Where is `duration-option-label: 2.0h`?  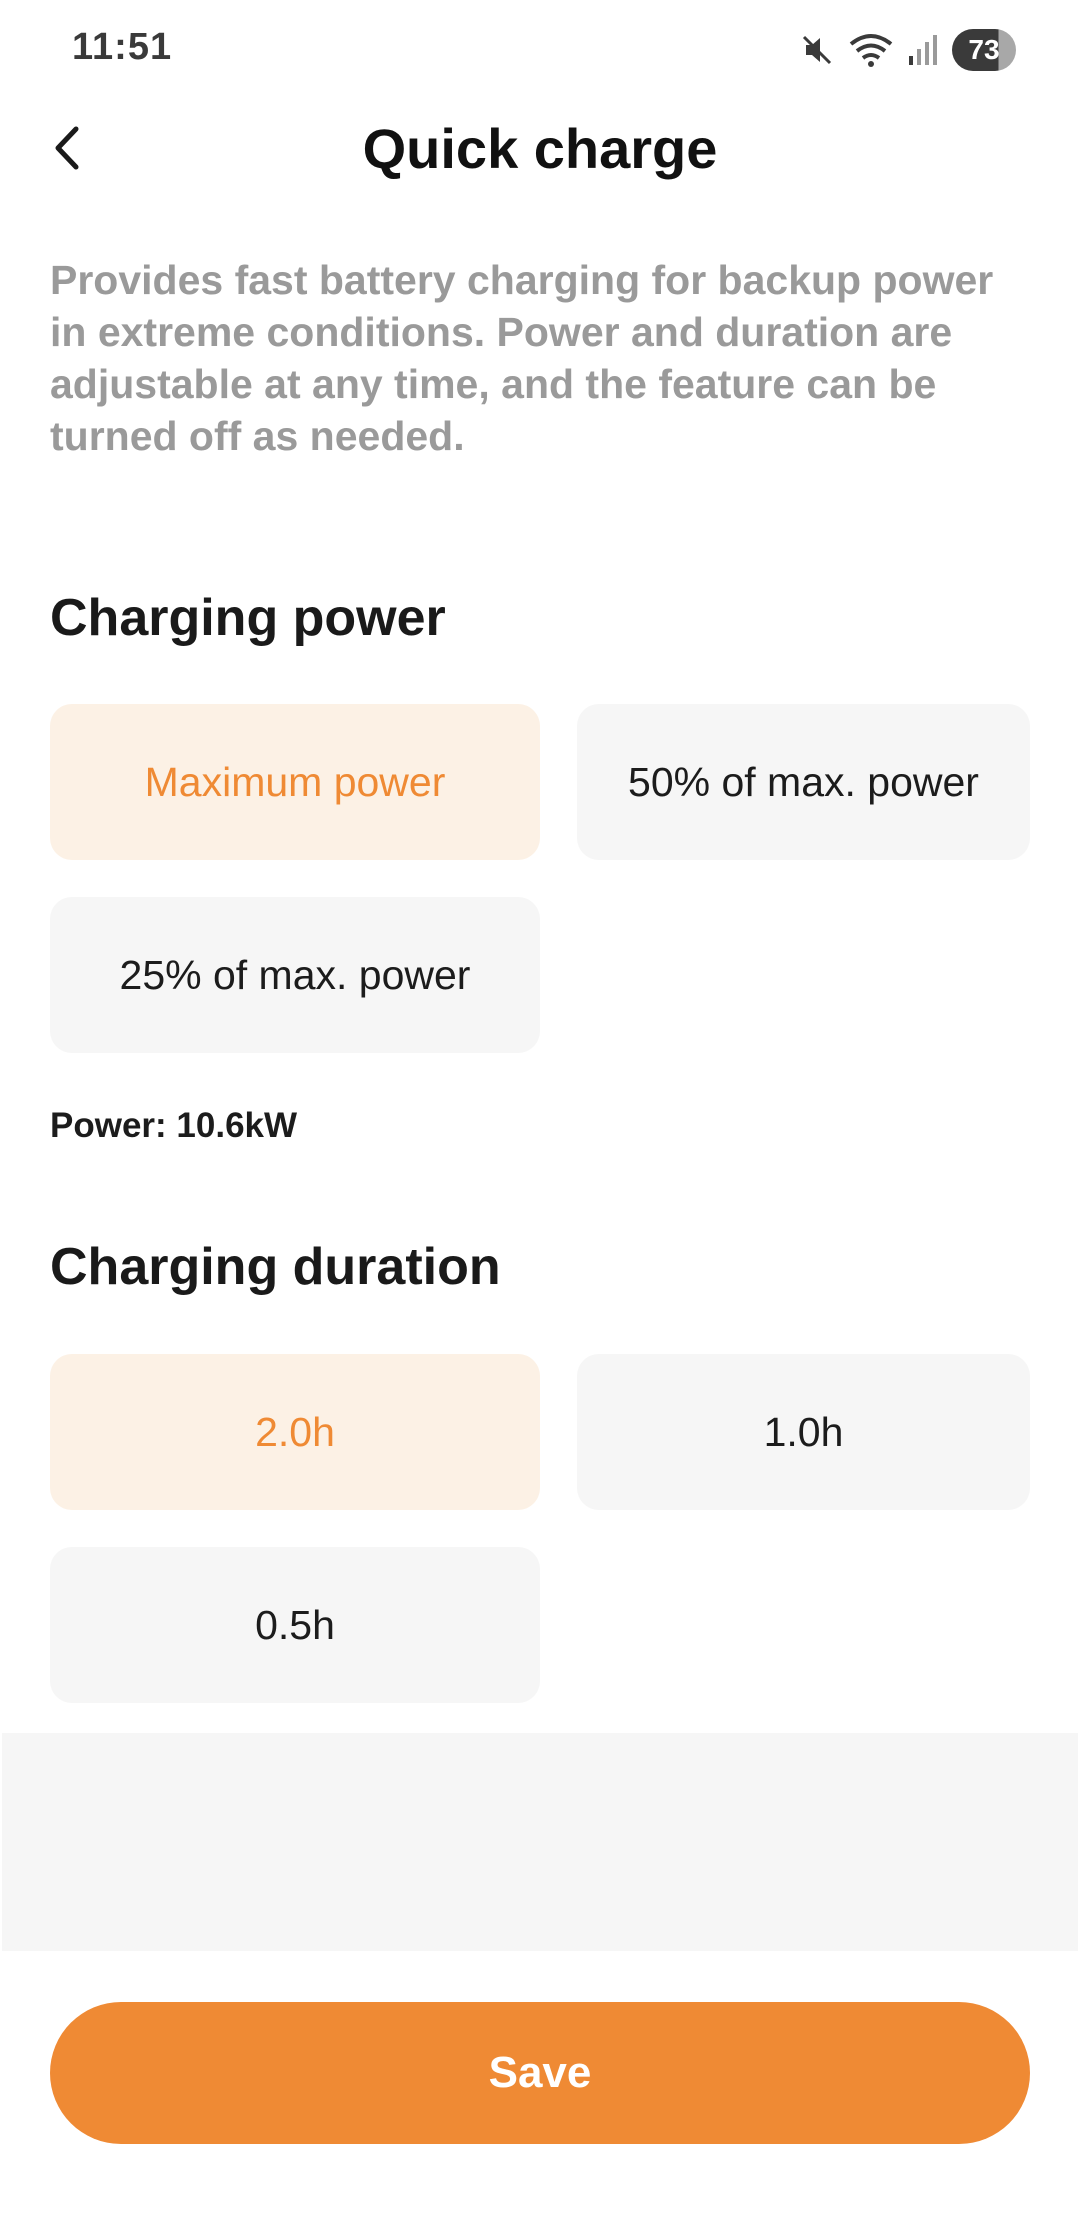
duration-option-label: 2.0h is located at coordinates (295, 1432).